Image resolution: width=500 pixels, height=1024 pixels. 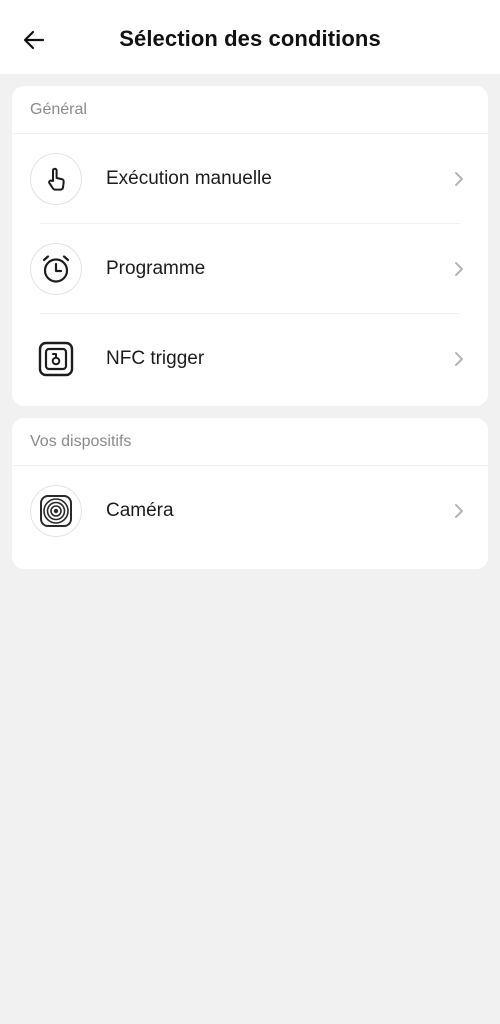 I want to click on alarm-clock-icon, so click(x=56, y=269).